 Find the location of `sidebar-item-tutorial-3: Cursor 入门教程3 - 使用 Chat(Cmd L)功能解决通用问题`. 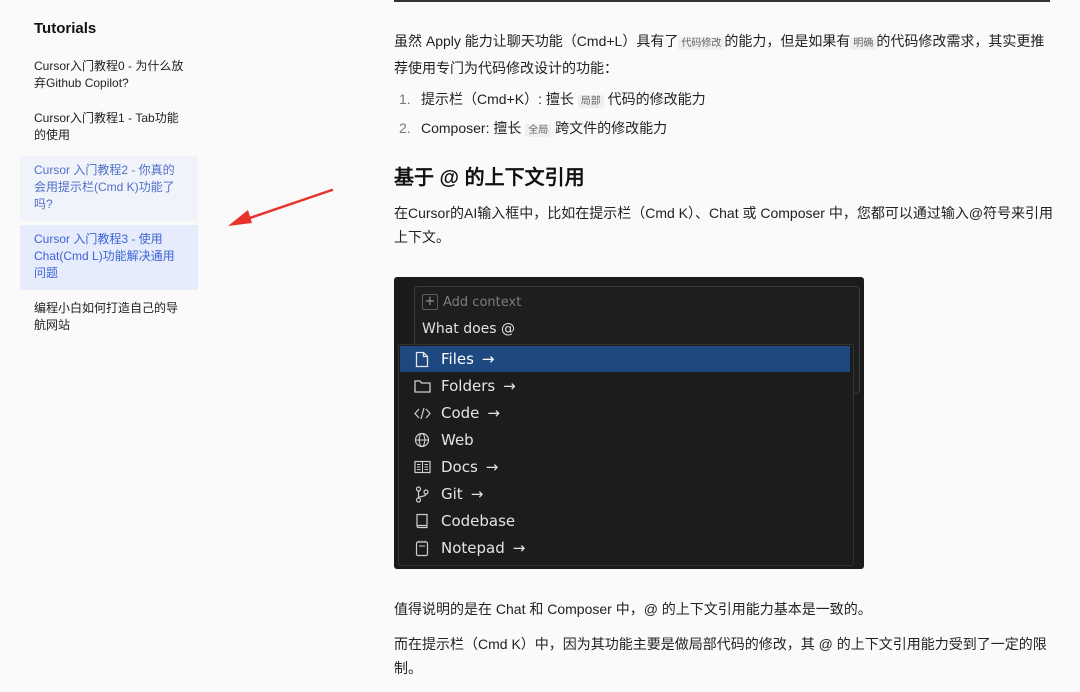

sidebar-item-tutorial-3: Cursor 入门教程3 - 使用 Chat(Cmd L)功能解决通用问题 is located at coordinates (109, 257).